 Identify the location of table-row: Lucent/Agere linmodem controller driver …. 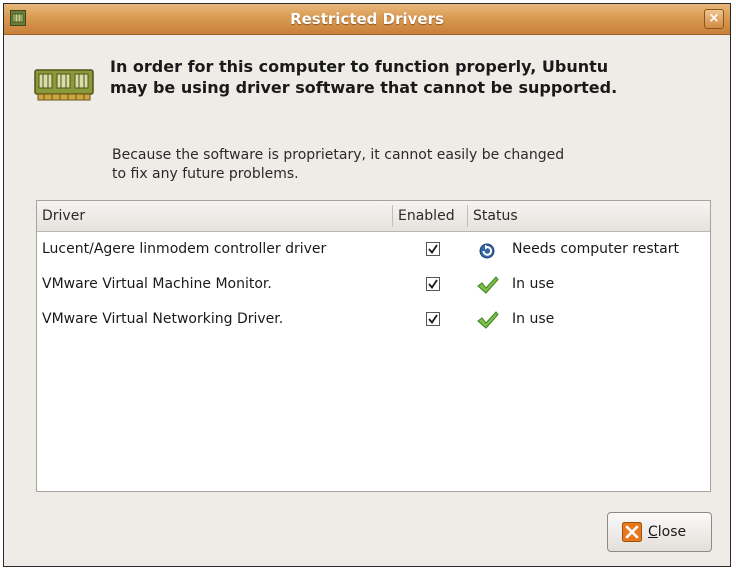
(373, 249).